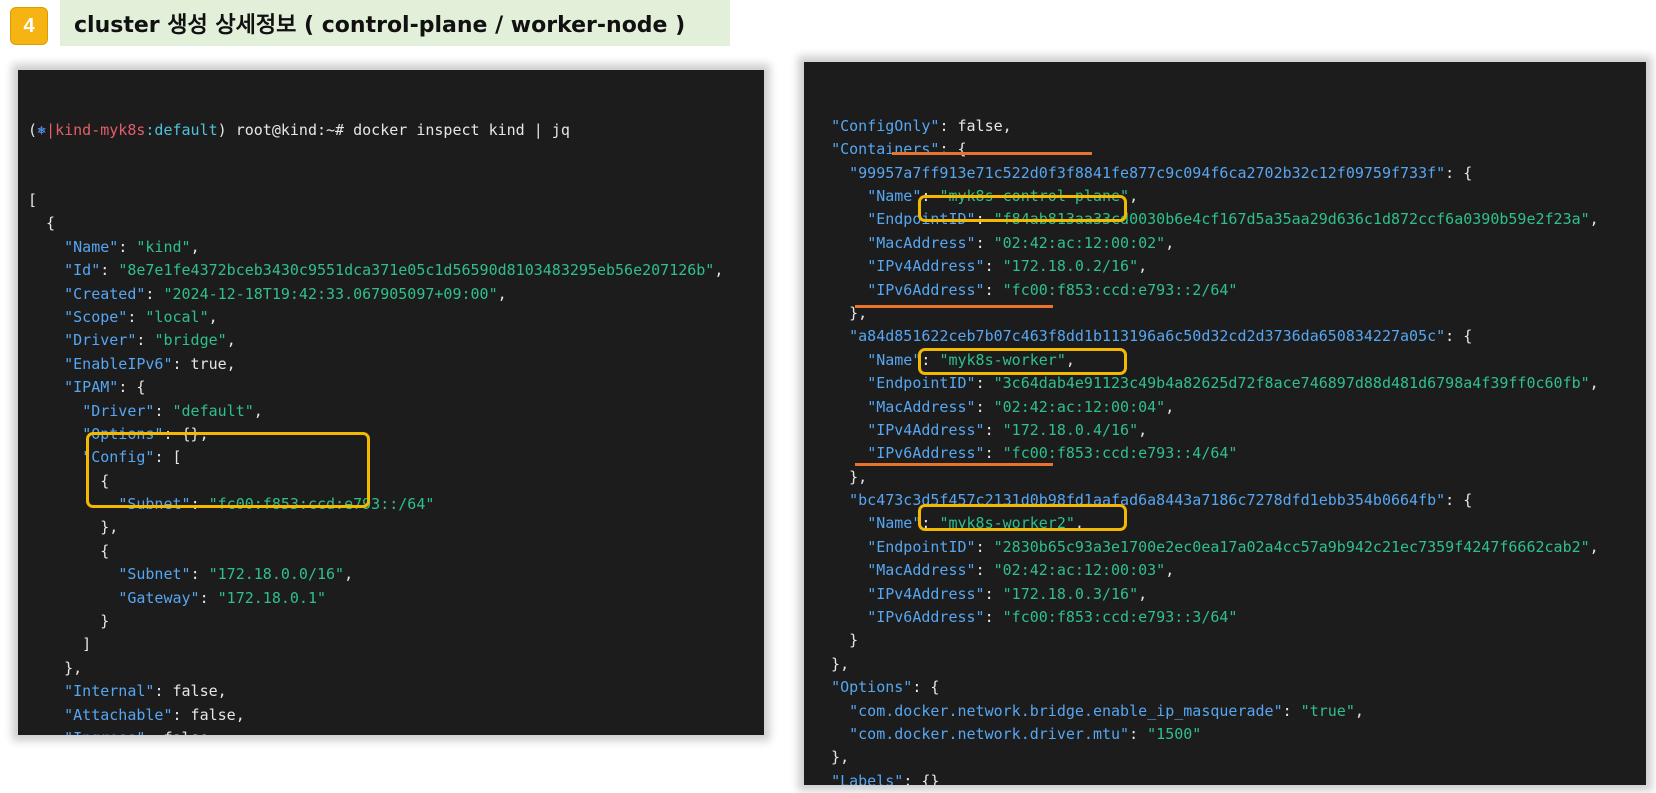 The height and width of the screenshot is (793, 1656). Describe the element at coordinates (163, 246) in the screenshot. I see `json-string-value: "kind"` at that location.